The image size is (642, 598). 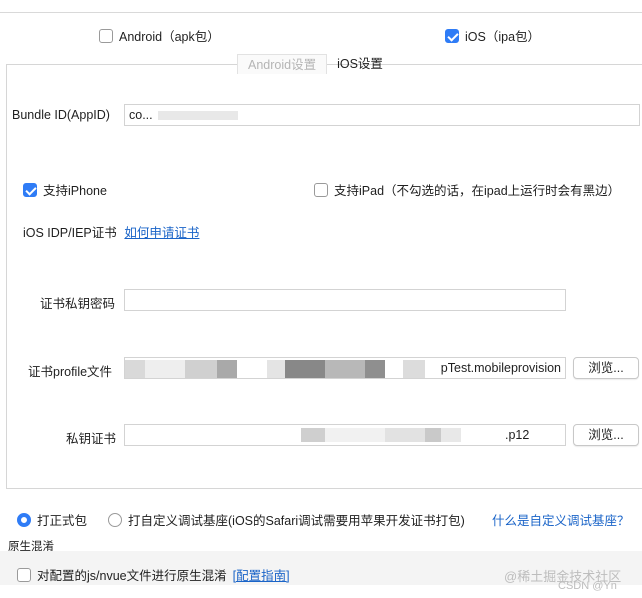 I want to click on tab-android-settings: Android设置, so click(x=282, y=64).